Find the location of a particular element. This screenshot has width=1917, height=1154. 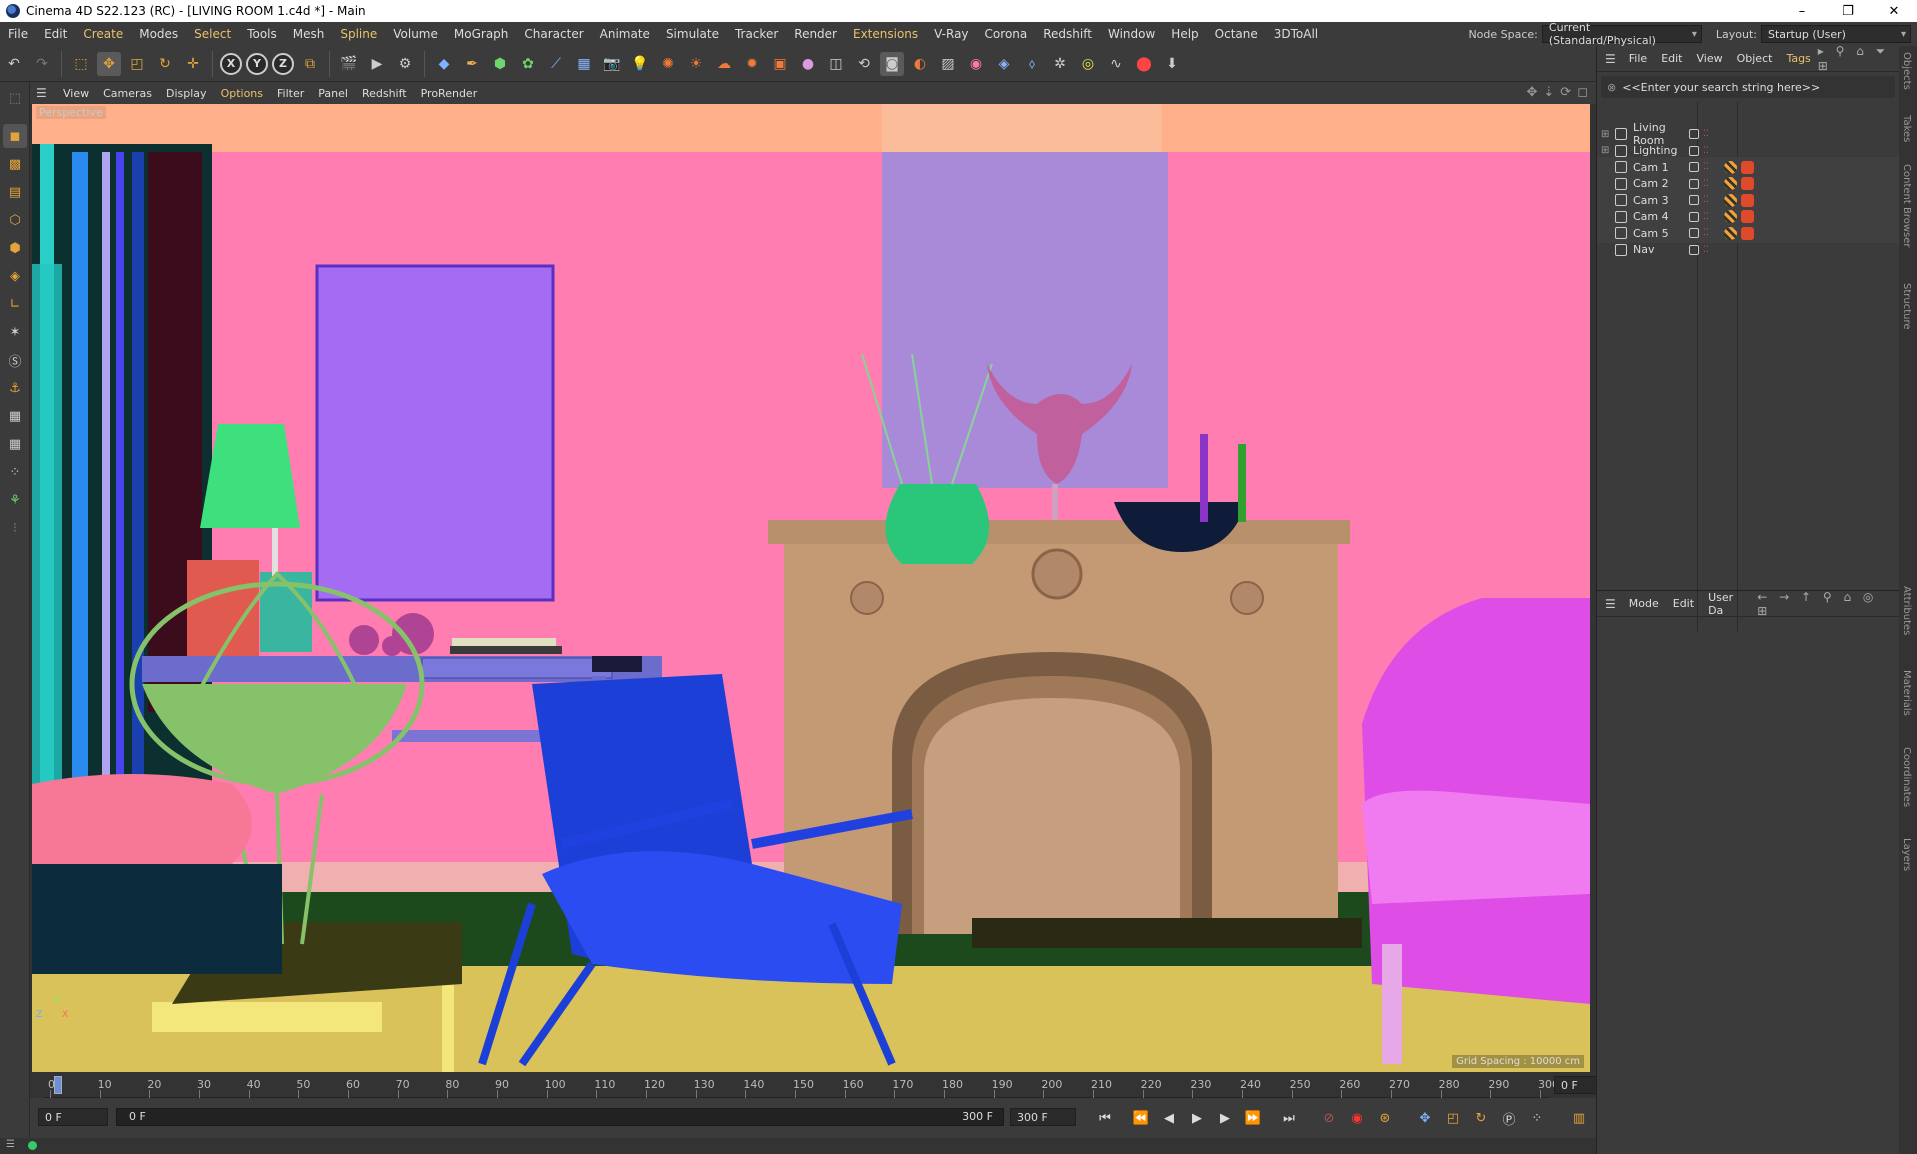

viewport-hamburger-icon: ☰ is located at coordinates (43, 93).